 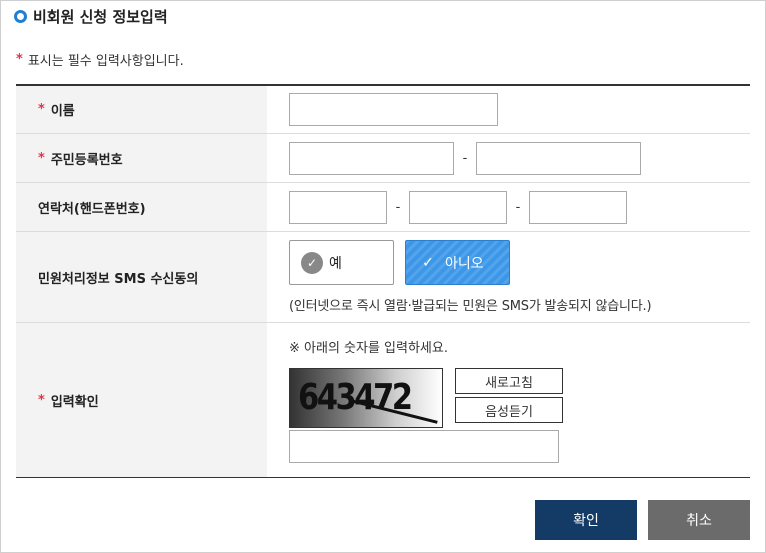 I want to click on rrn-label: * 주민등록번호, so click(x=141, y=158).